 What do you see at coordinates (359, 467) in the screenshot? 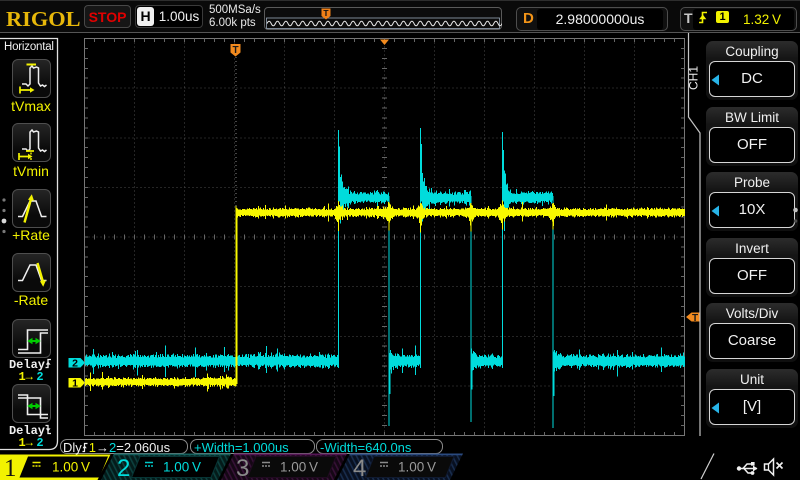
I see `svg-text: 4` at bounding box center [359, 467].